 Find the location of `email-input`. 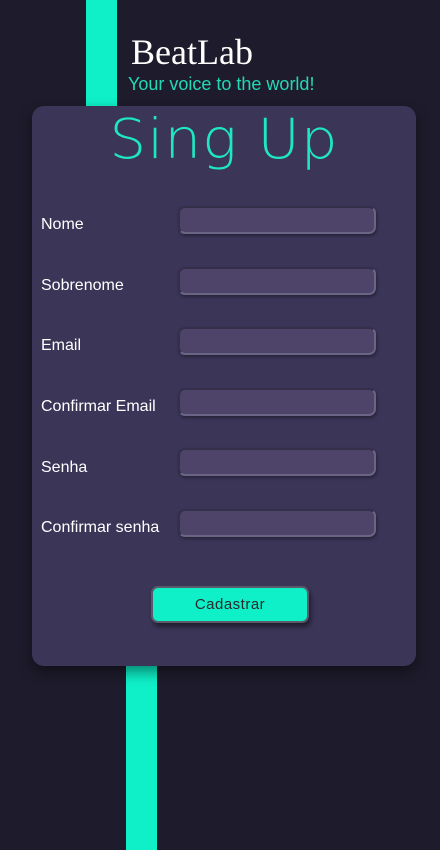

email-input is located at coordinates (277, 341).